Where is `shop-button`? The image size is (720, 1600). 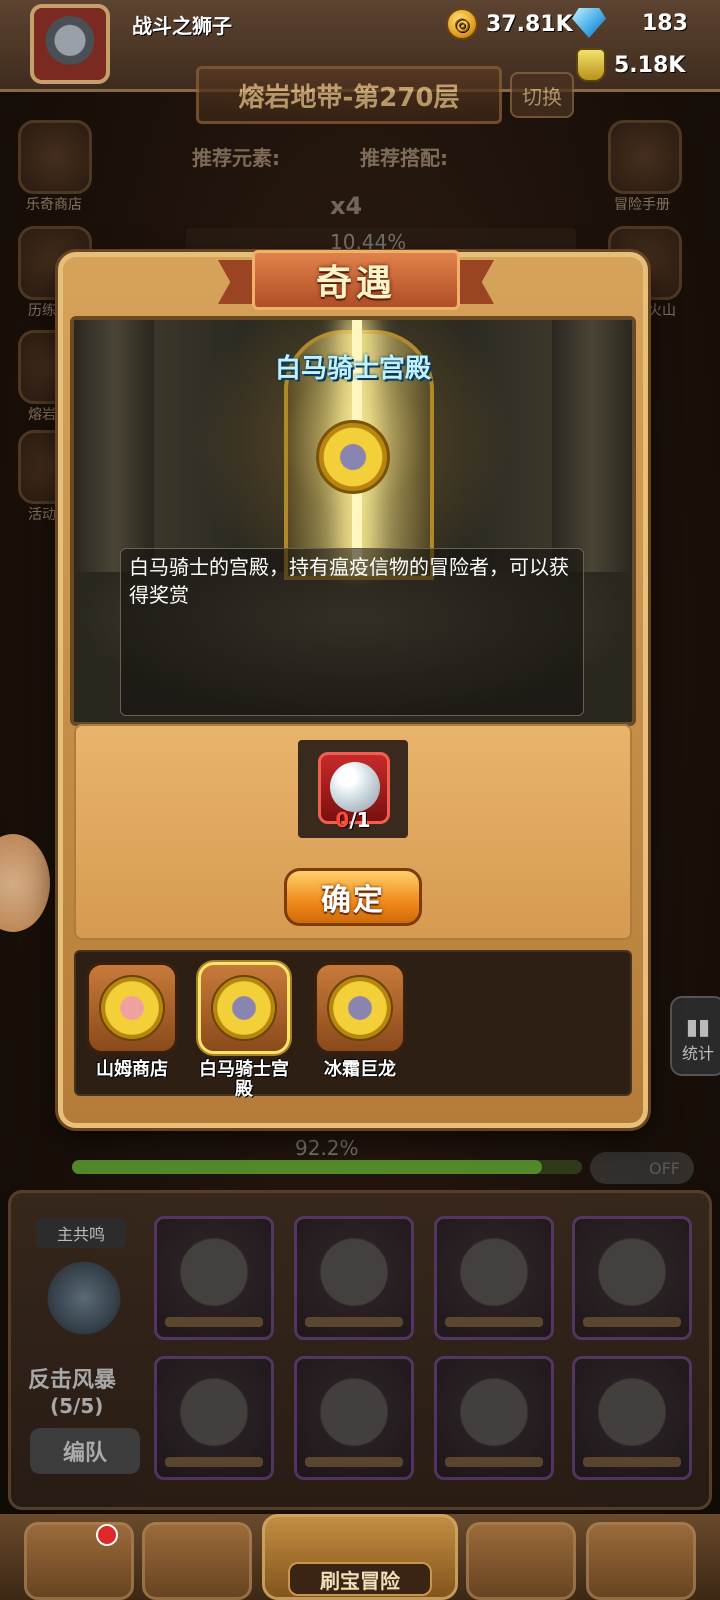
shop-button is located at coordinates (55, 157).